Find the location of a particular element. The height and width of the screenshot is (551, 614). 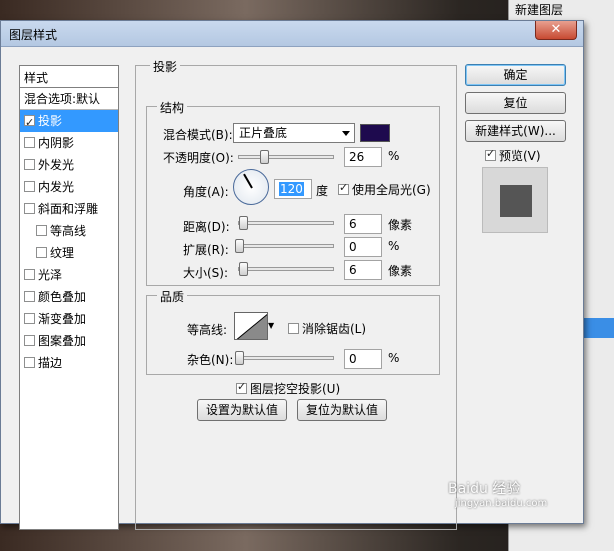

style-item-label: 等高线 is located at coordinates (68, 231).